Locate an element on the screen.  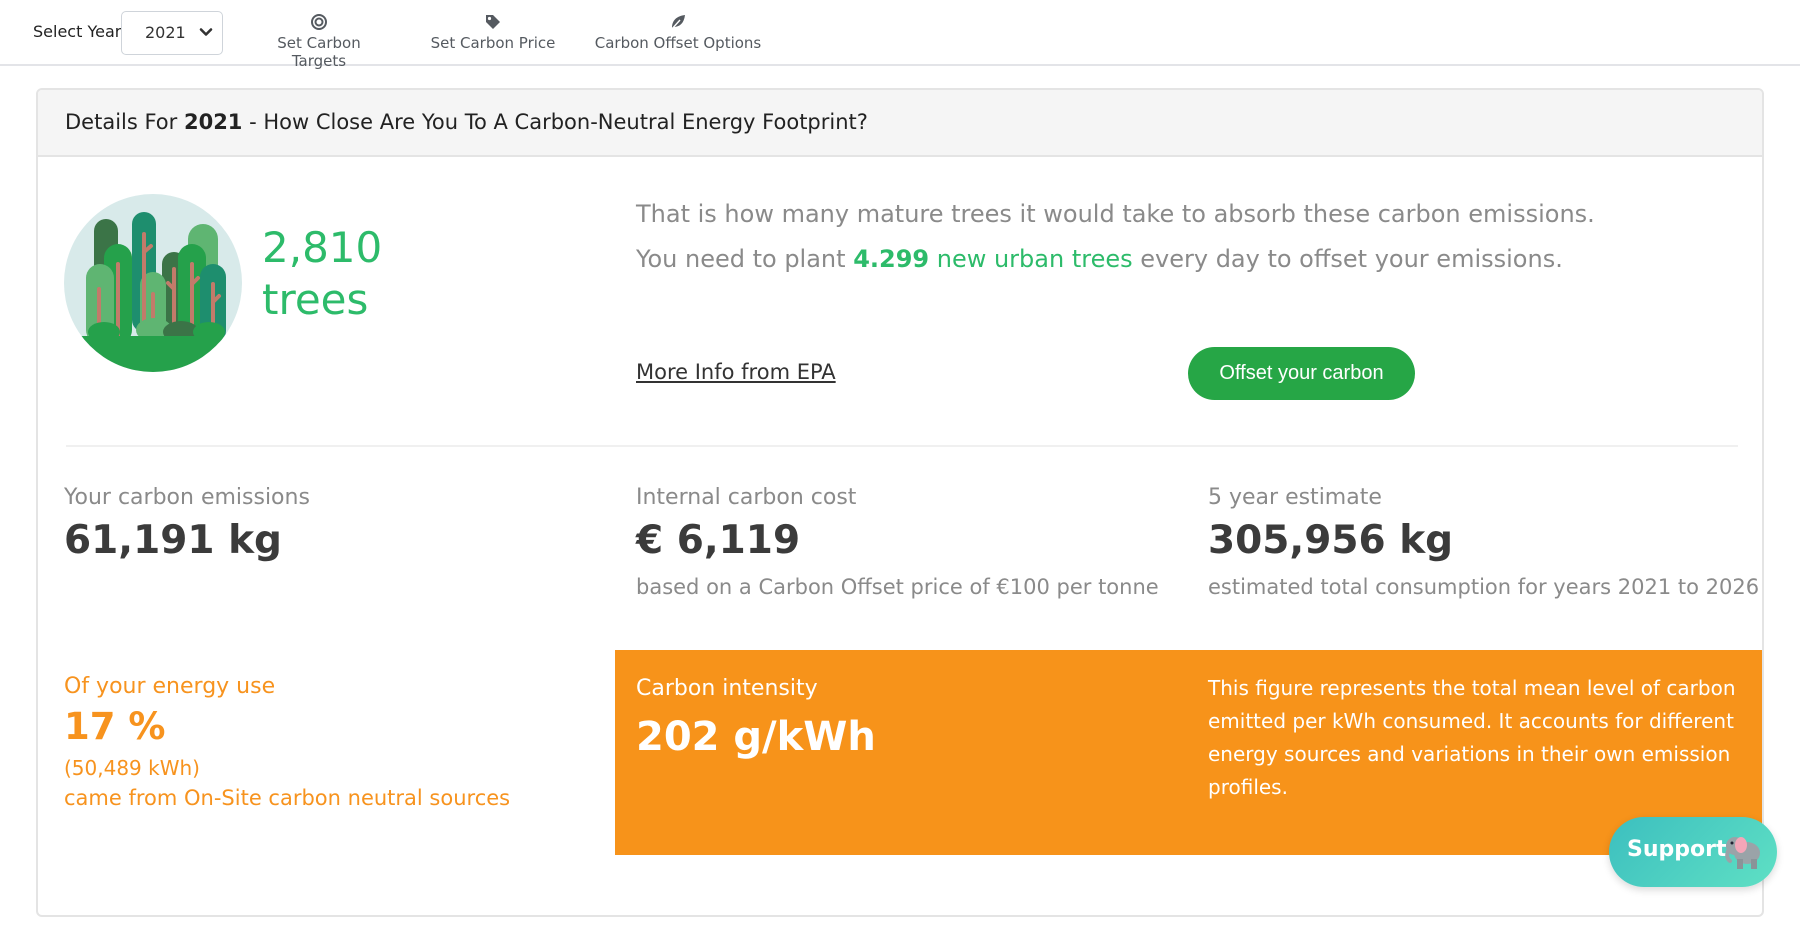
year-select: 2021 is located at coordinates (172, 33).